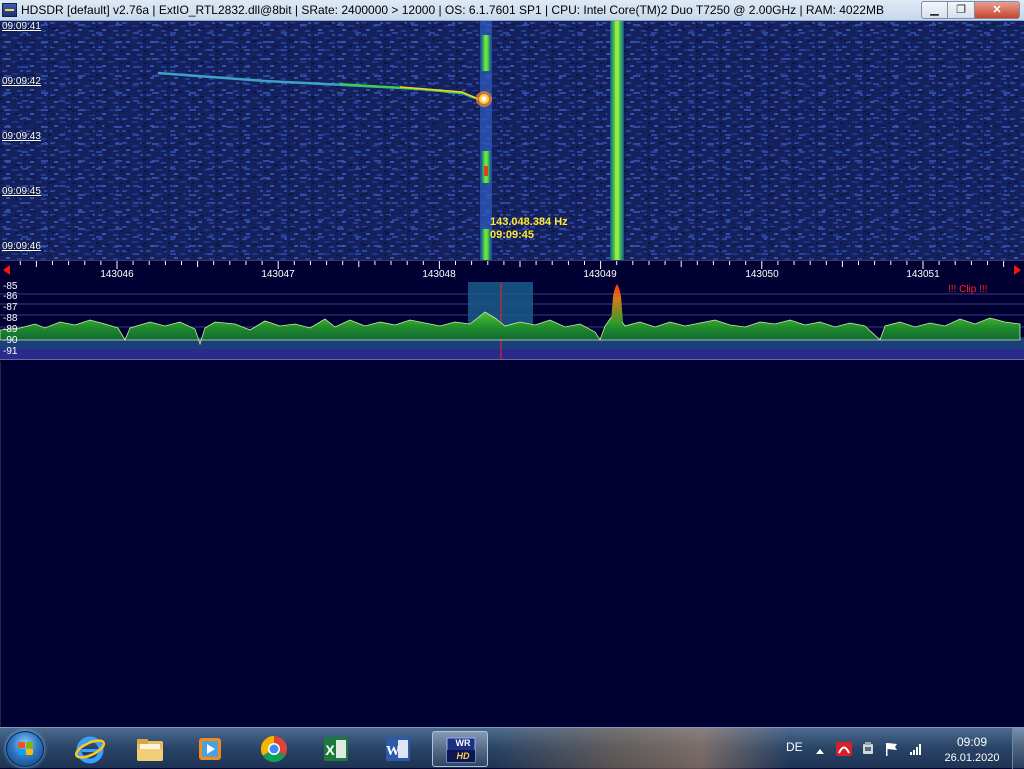 The width and height of the screenshot is (1024, 769). What do you see at coordinates (278, 274) in the screenshot?
I see `frequency-label: 143047` at bounding box center [278, 274].